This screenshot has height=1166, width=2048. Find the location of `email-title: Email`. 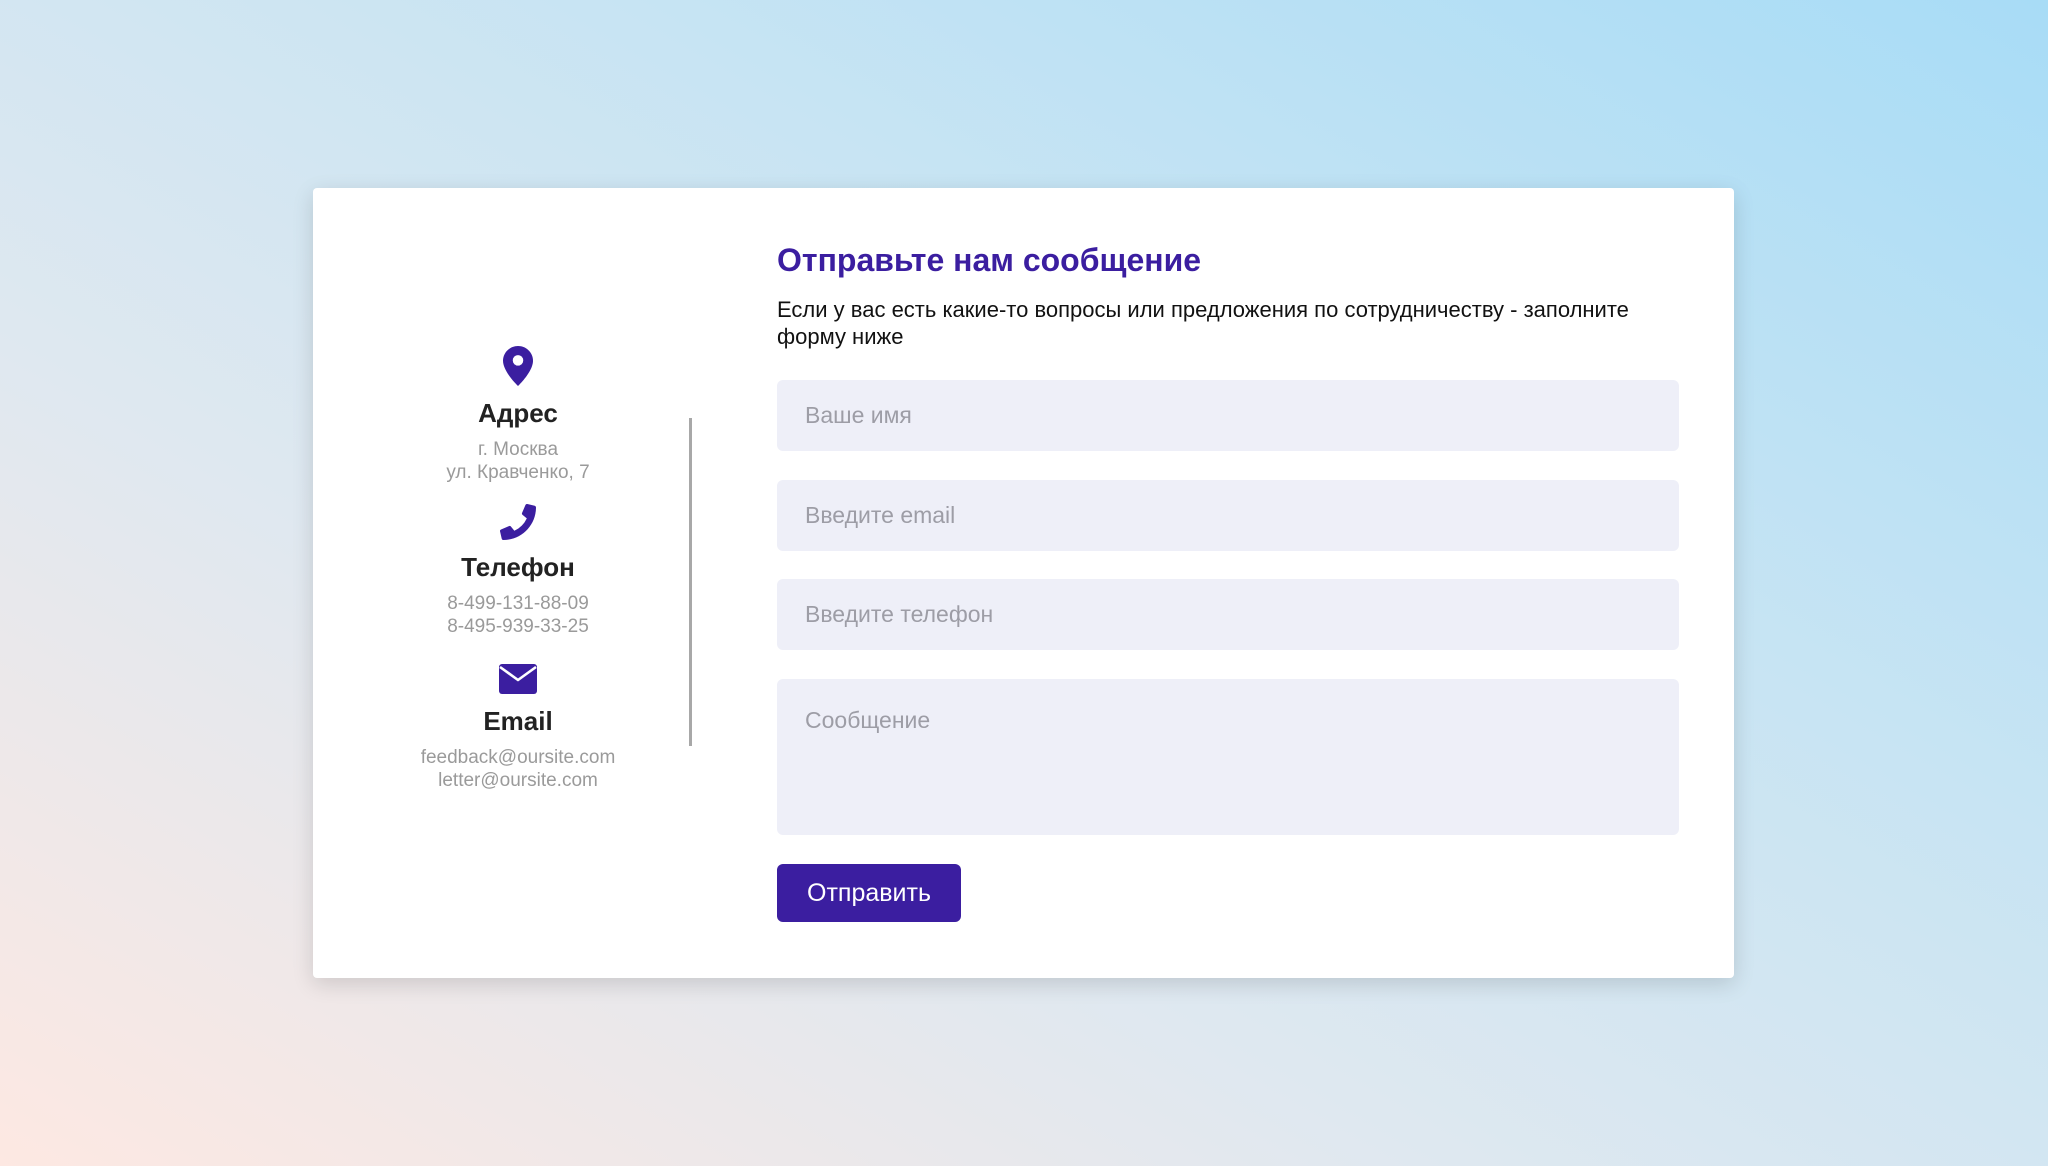

email-title: Email is located at coordinates (518, 721).